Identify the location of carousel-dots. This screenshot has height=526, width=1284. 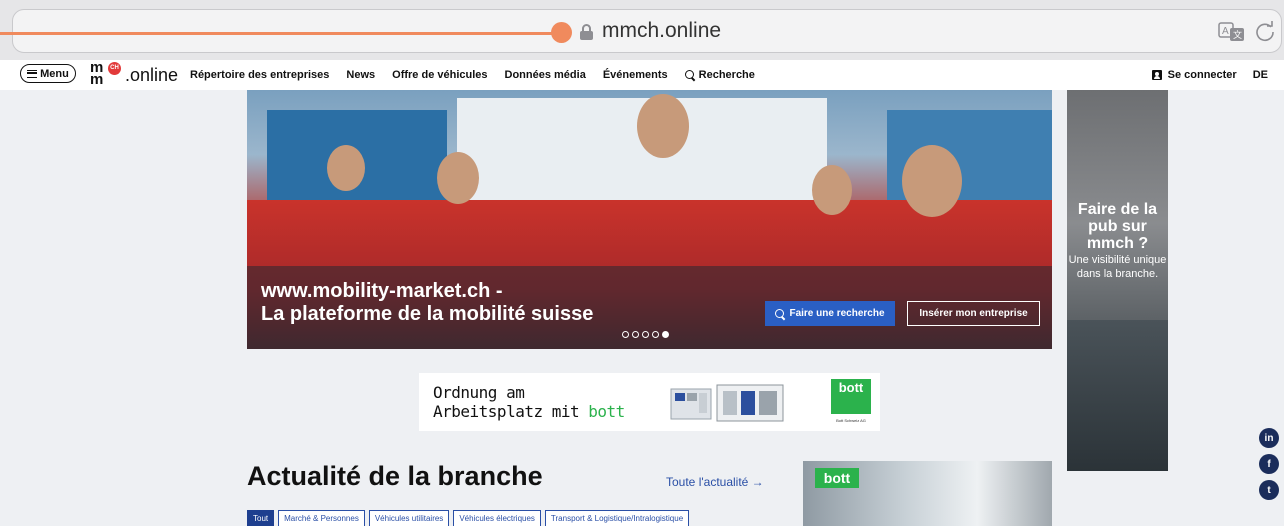
(645, 334).